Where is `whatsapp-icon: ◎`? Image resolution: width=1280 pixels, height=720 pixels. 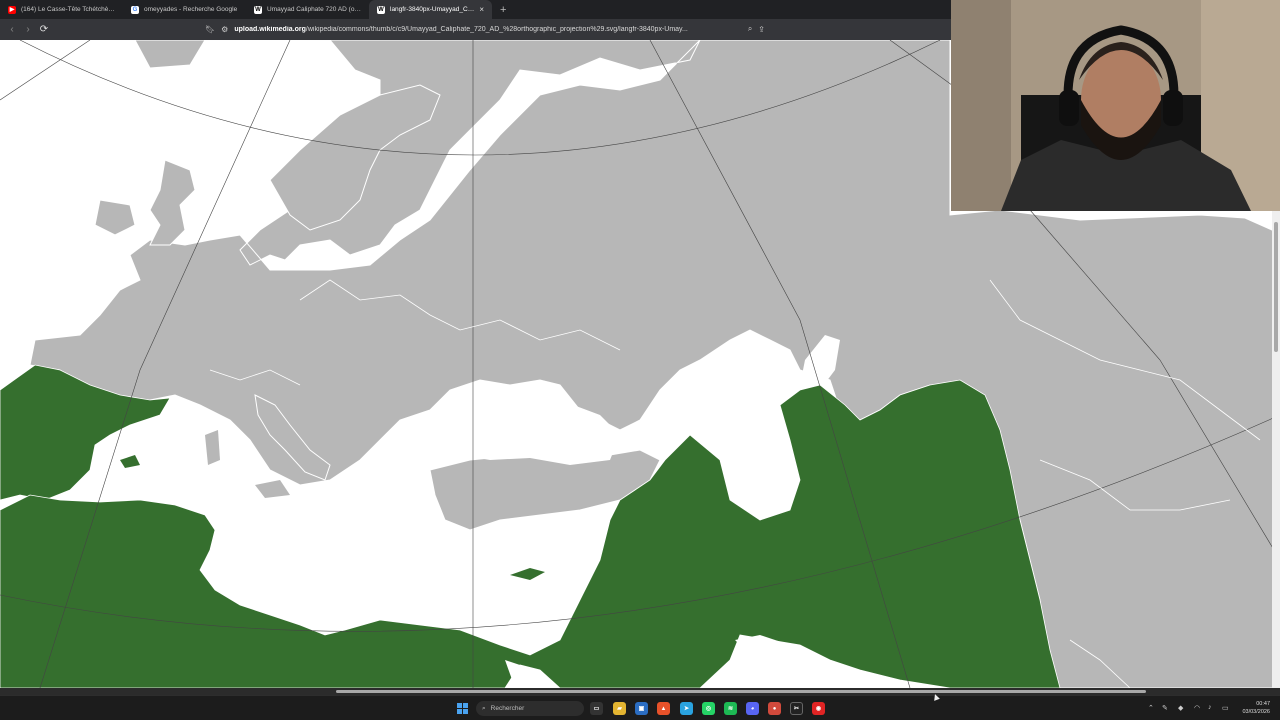
whatsapp-icon: ◎ is located at coordinates (708, 708).